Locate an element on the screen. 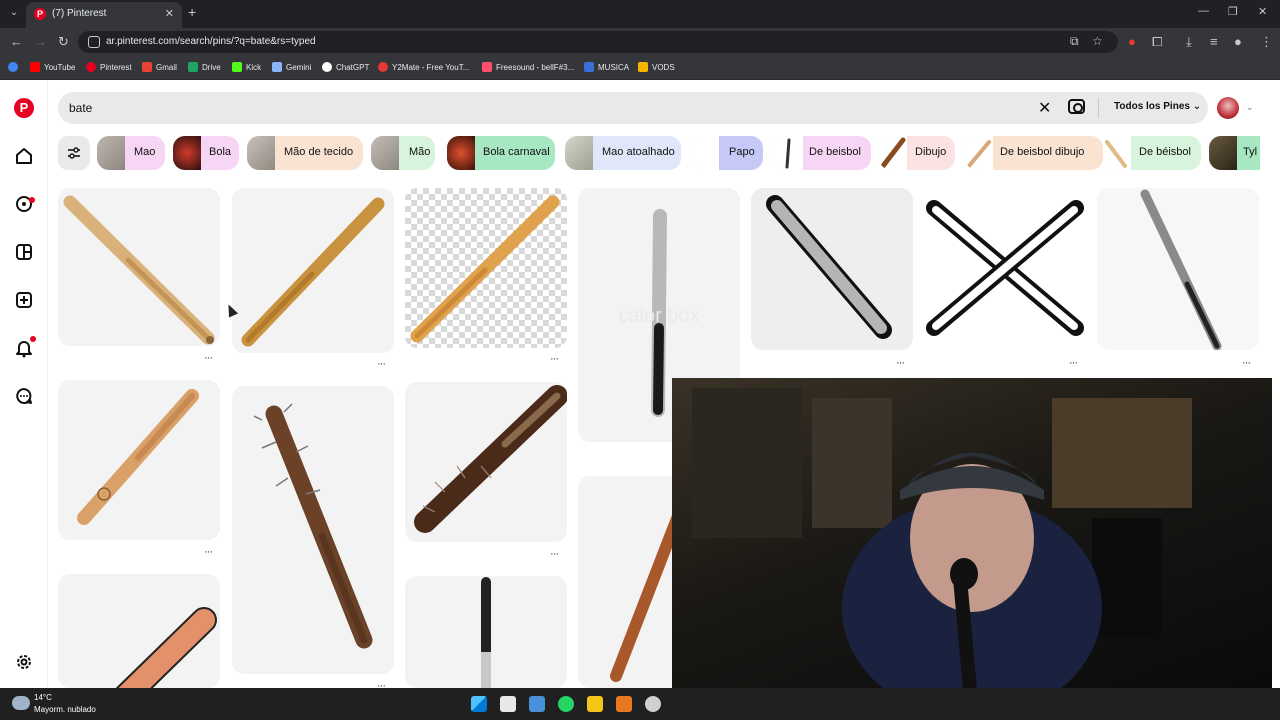 The height and width of the screenshot is (720, 1280). chip-de-beisbol-2: De béisbol is located at coordinates (1152, 153).